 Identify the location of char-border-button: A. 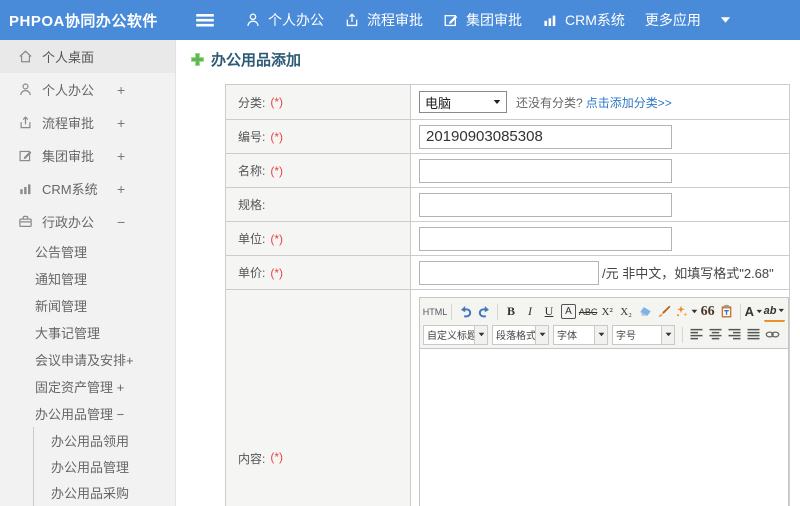
(568, 311).